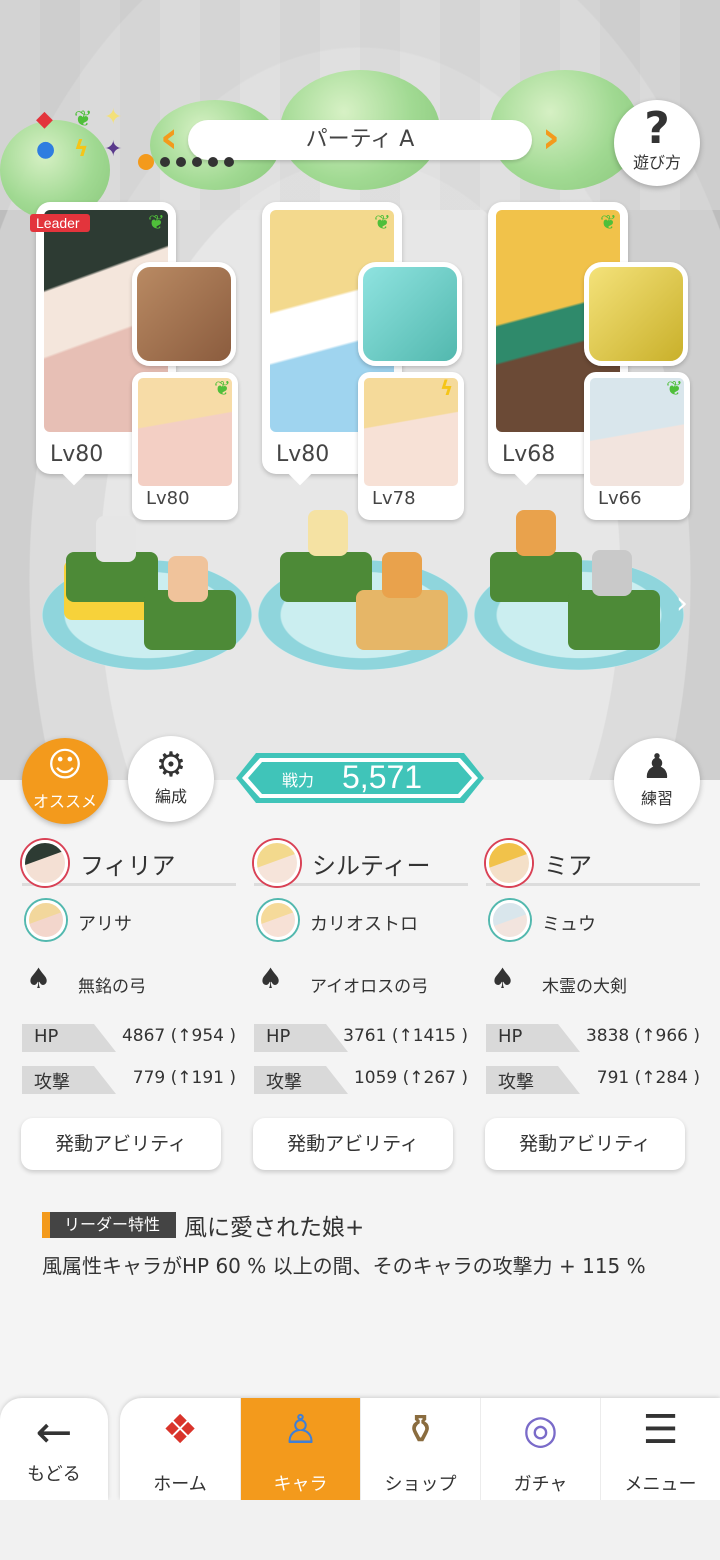 This screenshot has height=1560, width=720. Describe the element at coordinates (113, 117) in the screenshot. I see `light-sparkle-icon: ✦` at that location.